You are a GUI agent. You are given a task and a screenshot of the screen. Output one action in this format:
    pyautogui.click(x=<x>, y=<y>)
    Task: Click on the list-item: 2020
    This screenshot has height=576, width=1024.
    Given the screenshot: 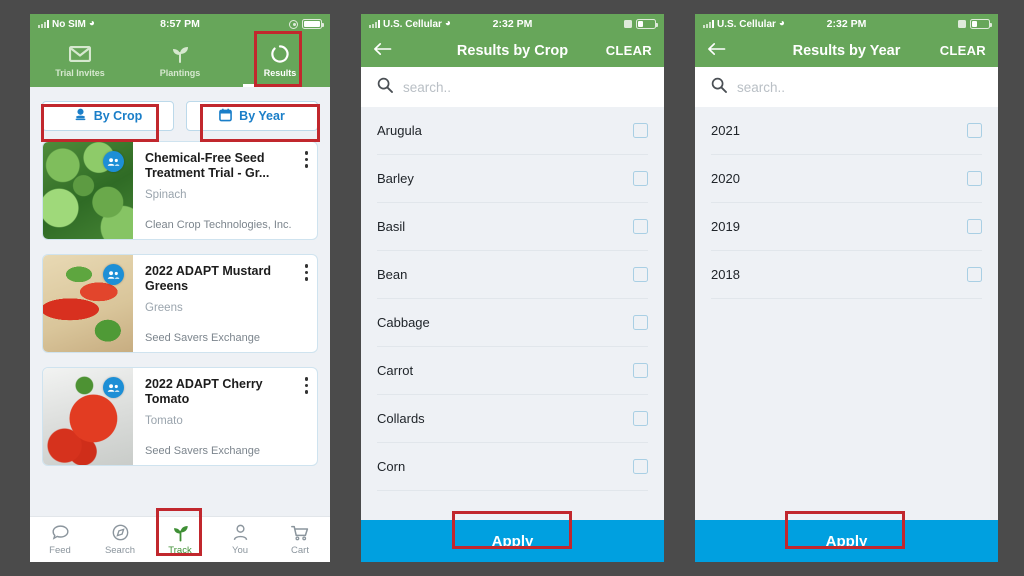 What is the action you would take?
    pyautogui.click(x=846, y=179)
    